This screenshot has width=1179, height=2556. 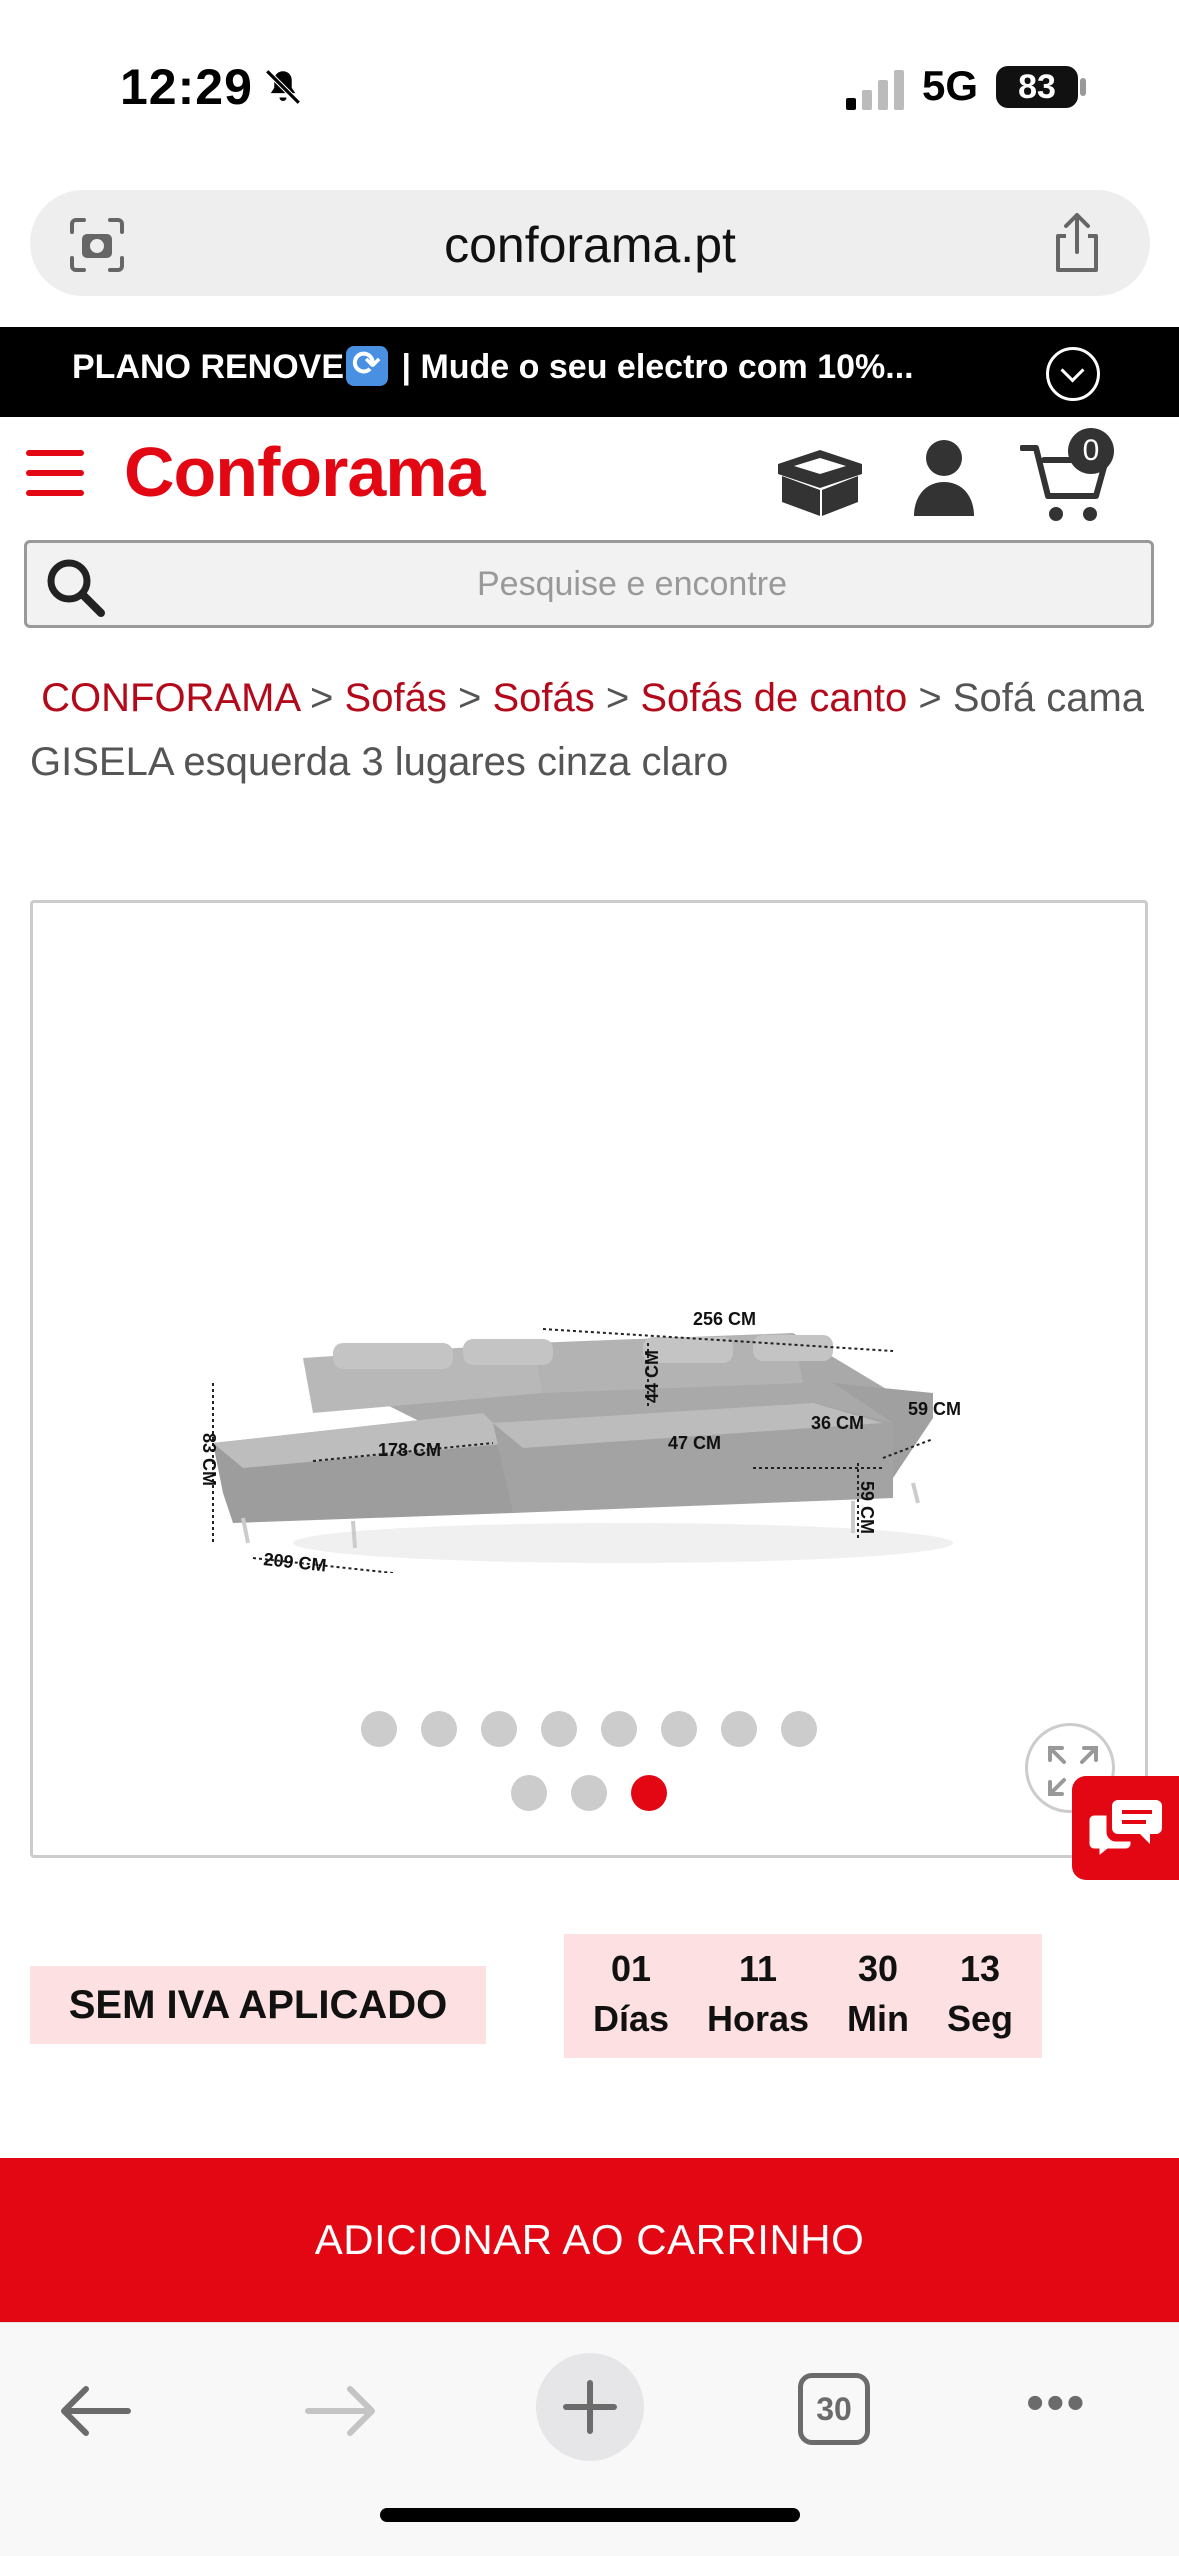 I want to click on chat-icon, so click(x=1125, y=1829).